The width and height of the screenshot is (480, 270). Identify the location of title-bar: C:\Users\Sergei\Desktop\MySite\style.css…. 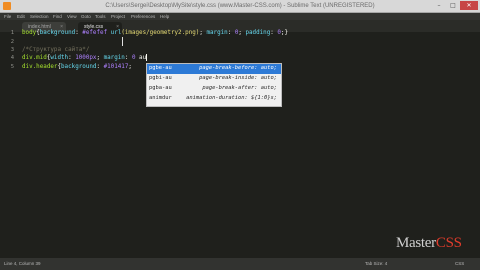
(240, 6).